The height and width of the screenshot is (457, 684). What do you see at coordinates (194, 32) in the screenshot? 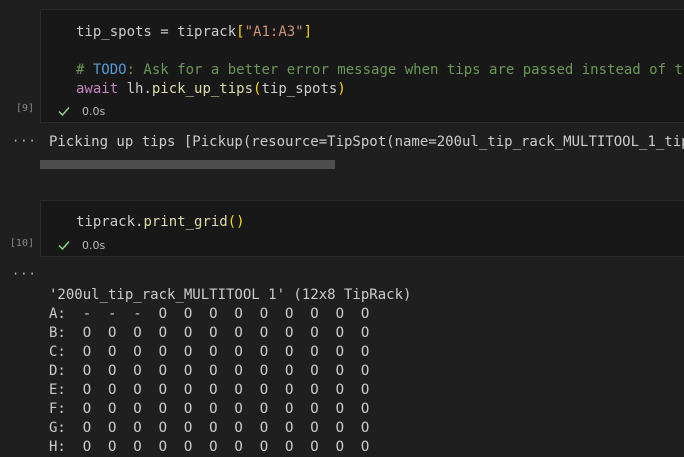
I see `code-line-1: tip_spots = tiprack["A1:A3"]` at bounding box center [194, 32].